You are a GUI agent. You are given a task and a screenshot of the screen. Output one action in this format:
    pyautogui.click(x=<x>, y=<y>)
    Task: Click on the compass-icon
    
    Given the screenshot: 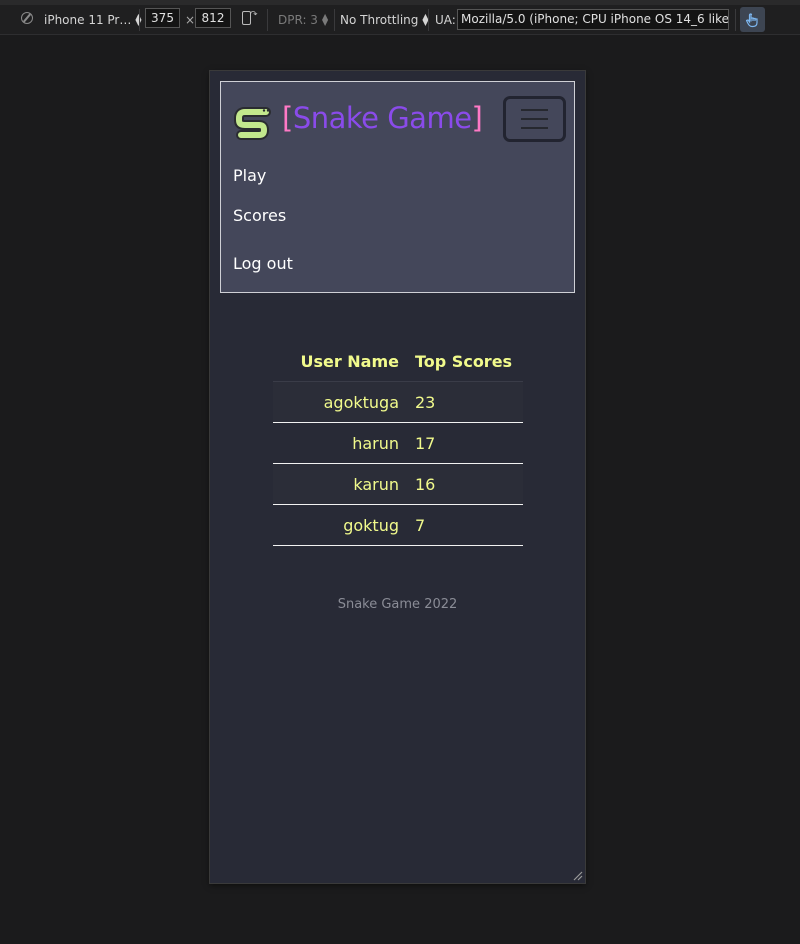 What is the action you would take?
    pyautogui.click(x=27, y=18)
    